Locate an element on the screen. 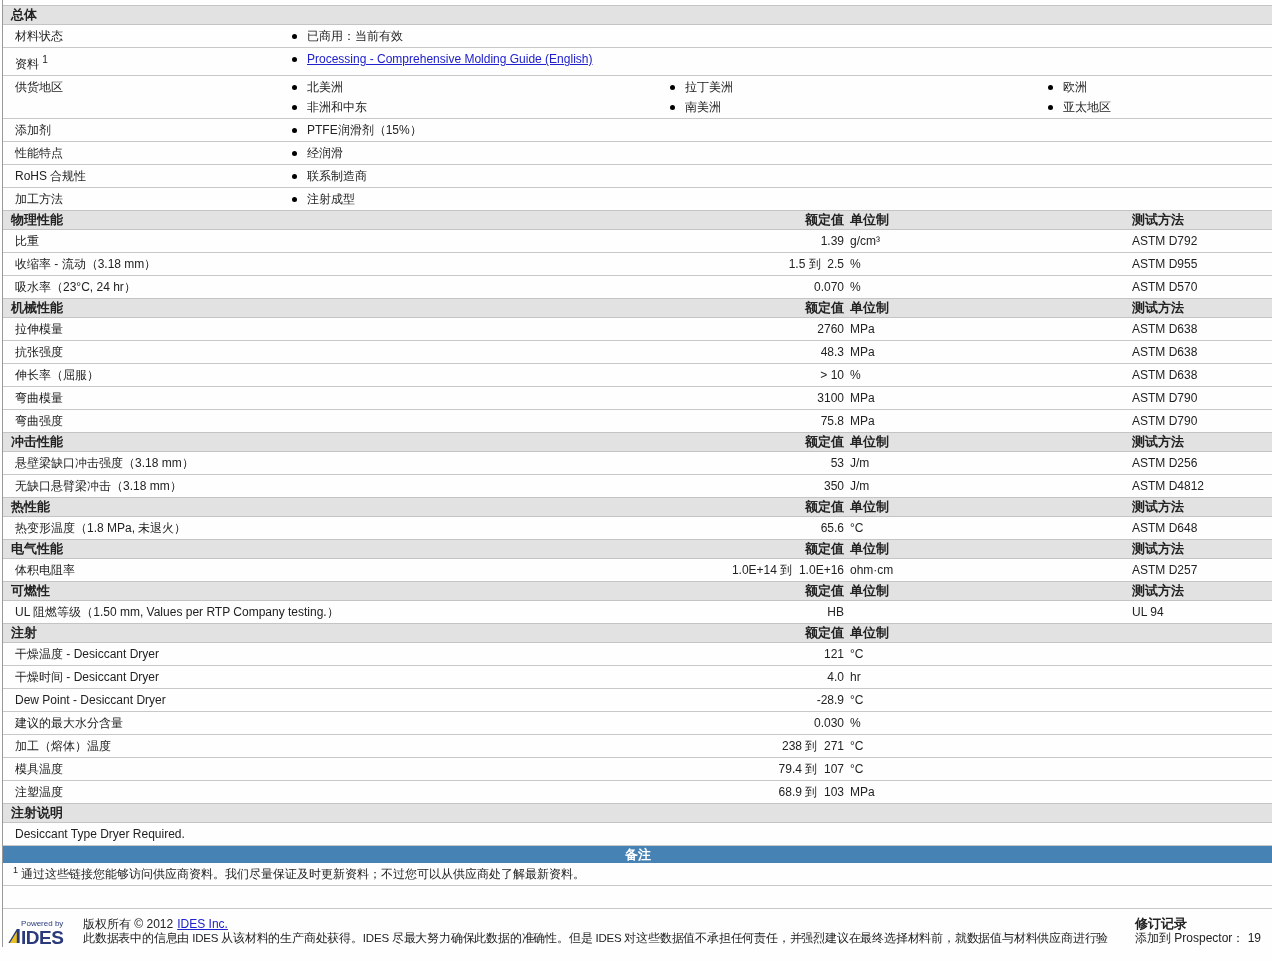  property-label: 比重 is located at coordinates (26, 241).